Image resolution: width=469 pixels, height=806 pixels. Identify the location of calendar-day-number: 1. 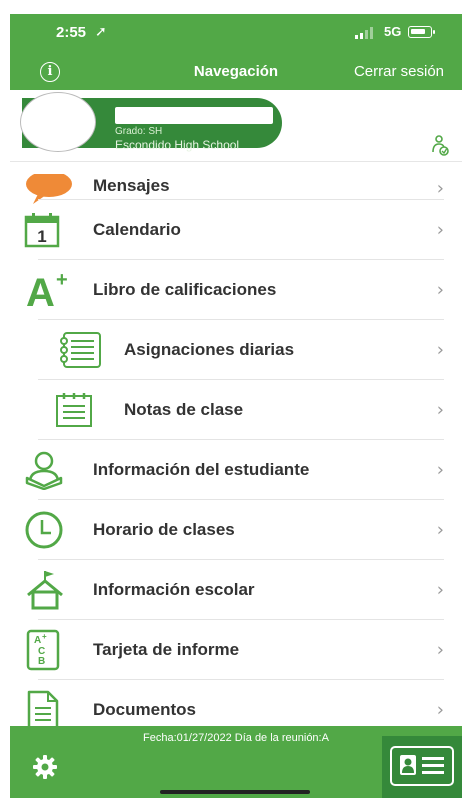
(41, 236).